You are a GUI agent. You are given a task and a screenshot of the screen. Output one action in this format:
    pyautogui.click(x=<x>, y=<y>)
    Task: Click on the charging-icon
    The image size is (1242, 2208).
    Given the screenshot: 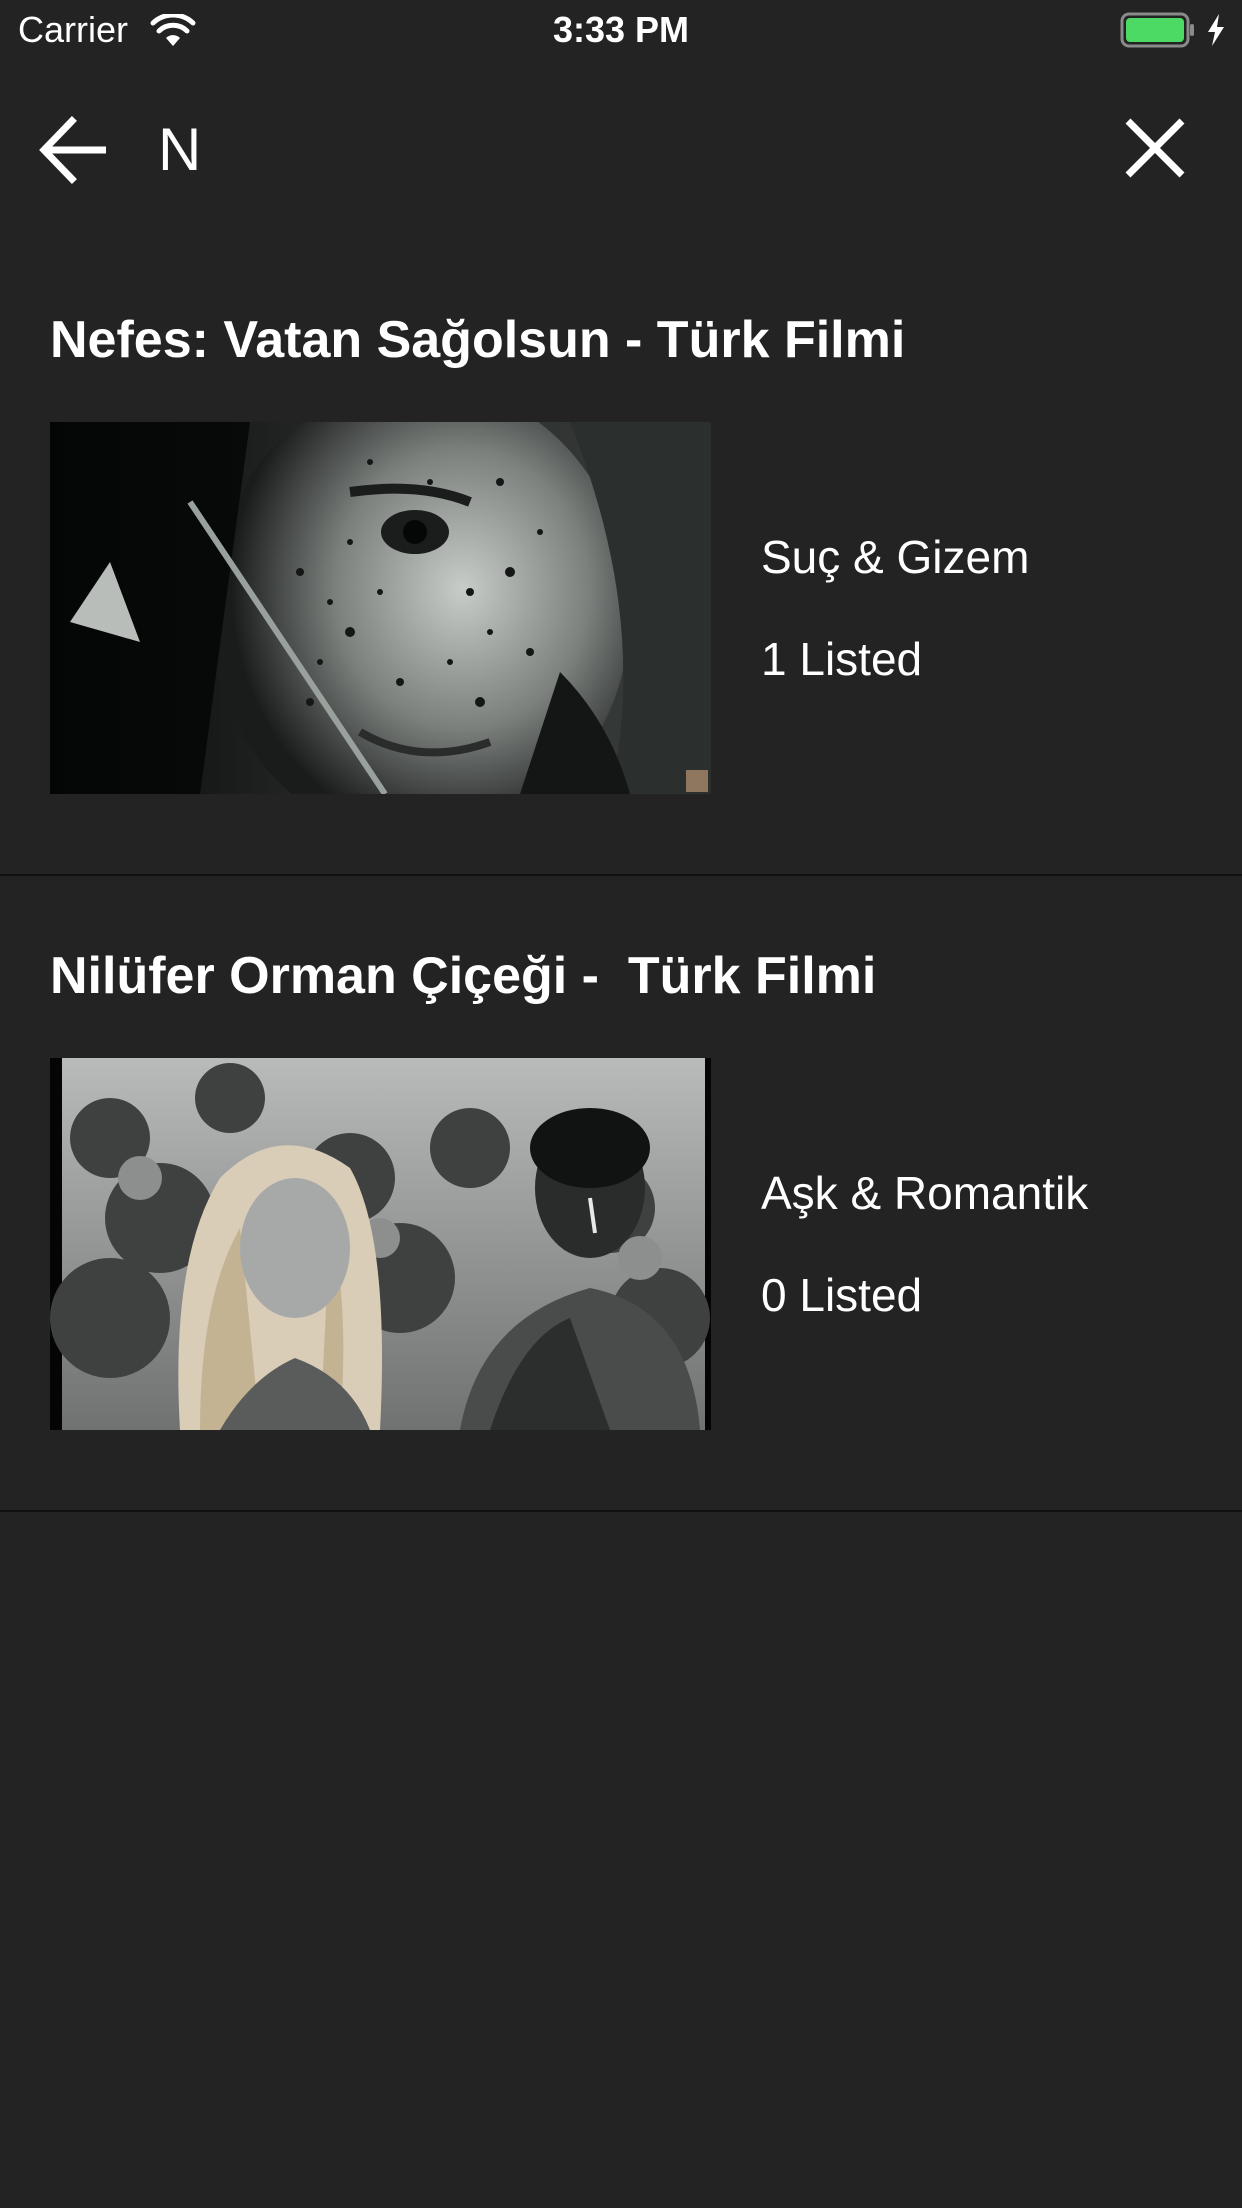 What is the action you would take?
    pyautogui.click(x=1216, y=30)
    